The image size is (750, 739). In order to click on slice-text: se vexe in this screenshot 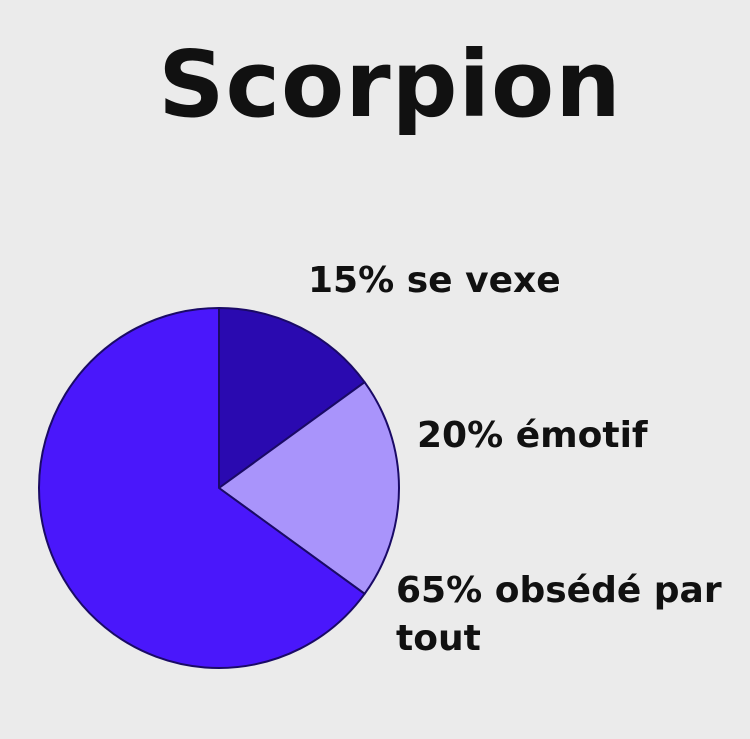, I will do `click(483, 280)`.